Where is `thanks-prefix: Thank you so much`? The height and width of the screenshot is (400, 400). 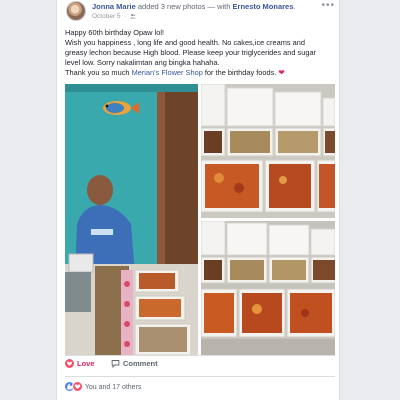 thanks-prefix: Thank you so much is located at coordinates (98, 72).